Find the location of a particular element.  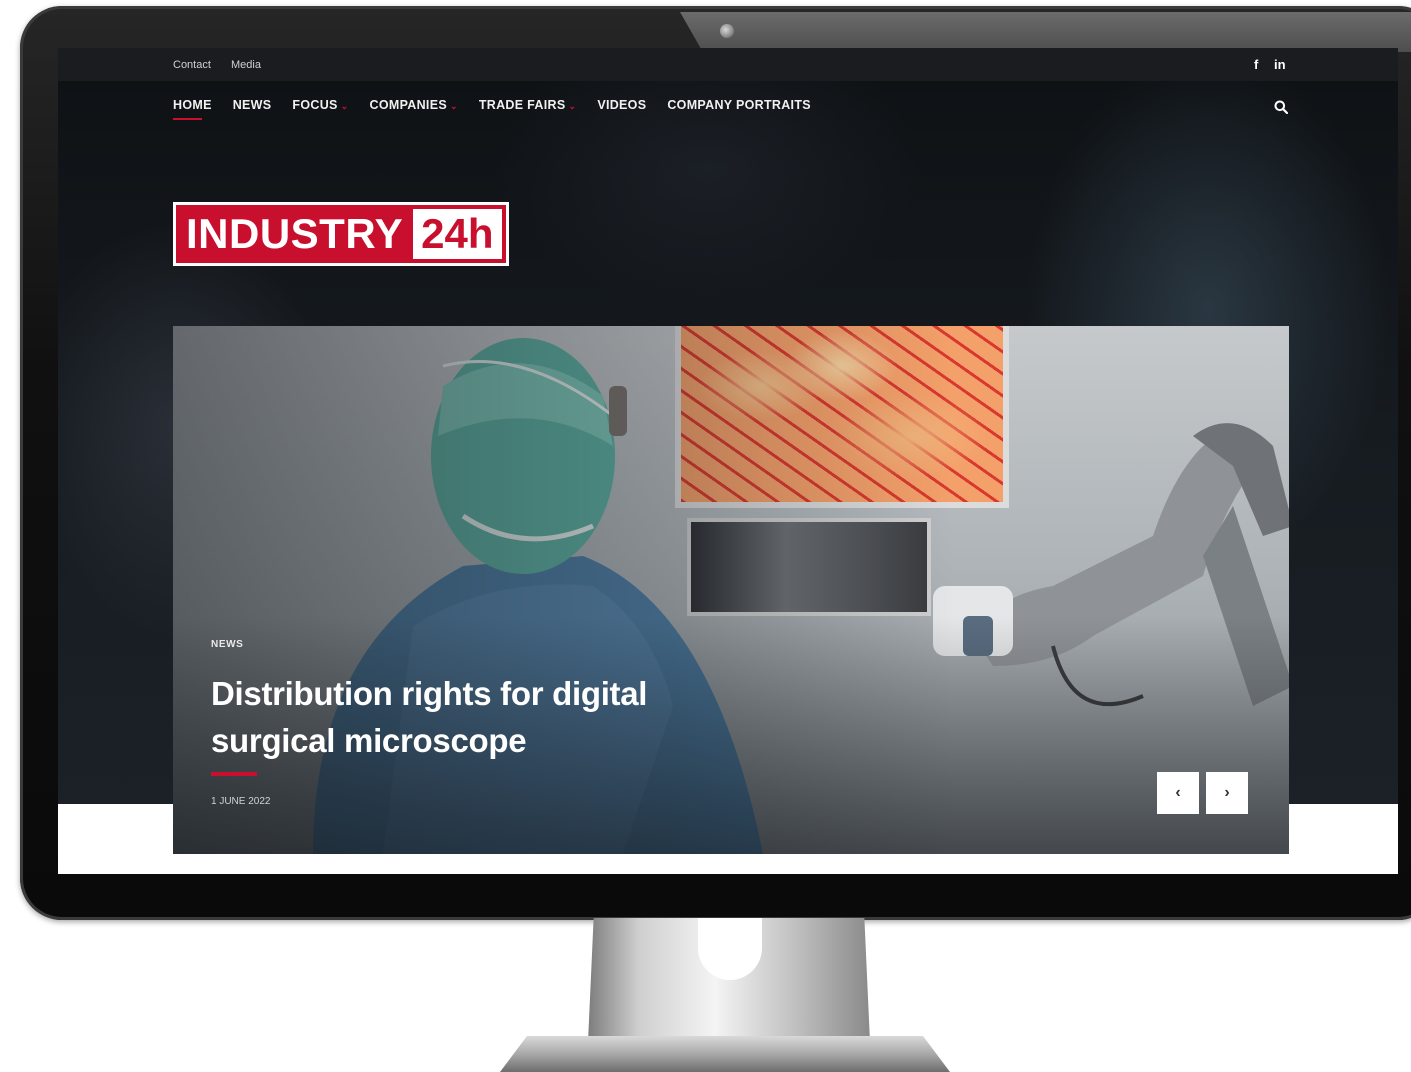

slider-next-button: › is located at coordinates (1227, 793).